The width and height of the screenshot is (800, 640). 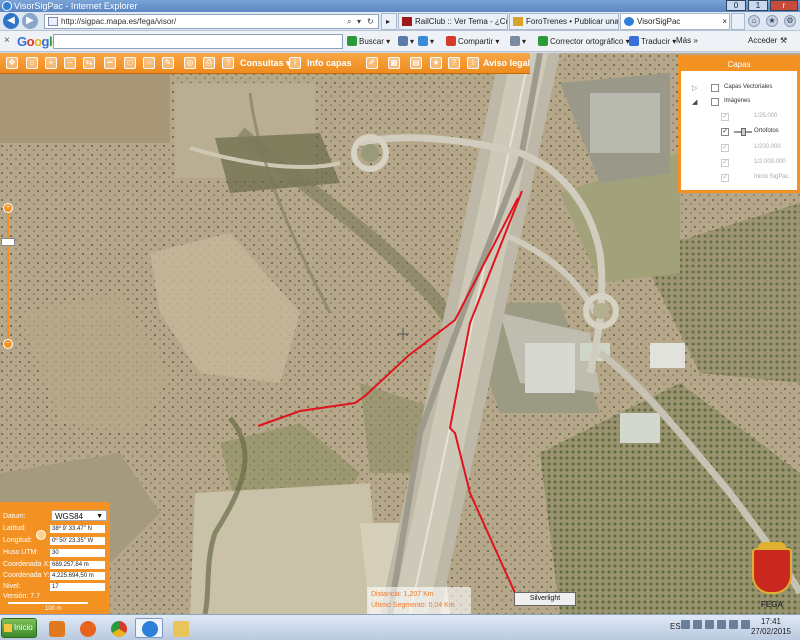 What do you see at coordinates (721, 624) in the screenshot?
I see `battery-icon` at bounding box center [721, 624].